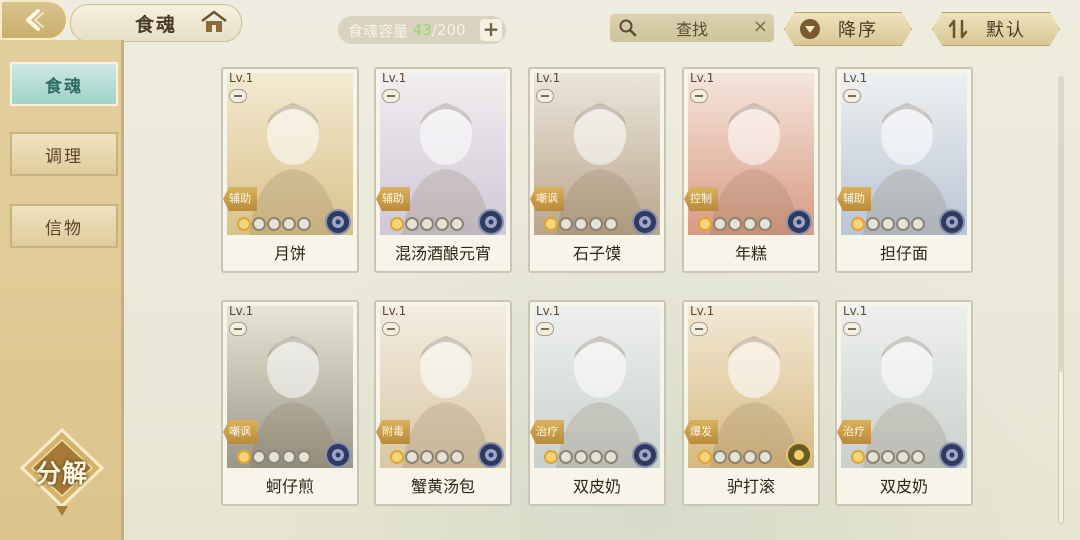  Describe the element at coordinates (540, 28) in the screenshot. I see `top-bar: 食魂 食魂容量 43 / 200 + 查找 × 降序 默认` at that location.